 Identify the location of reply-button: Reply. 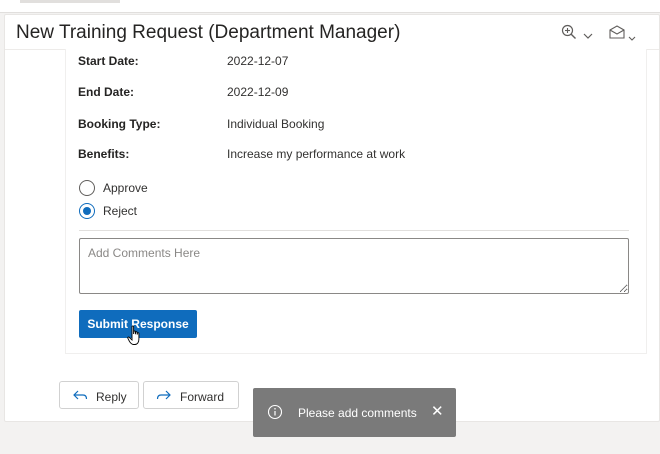
(99, 395).